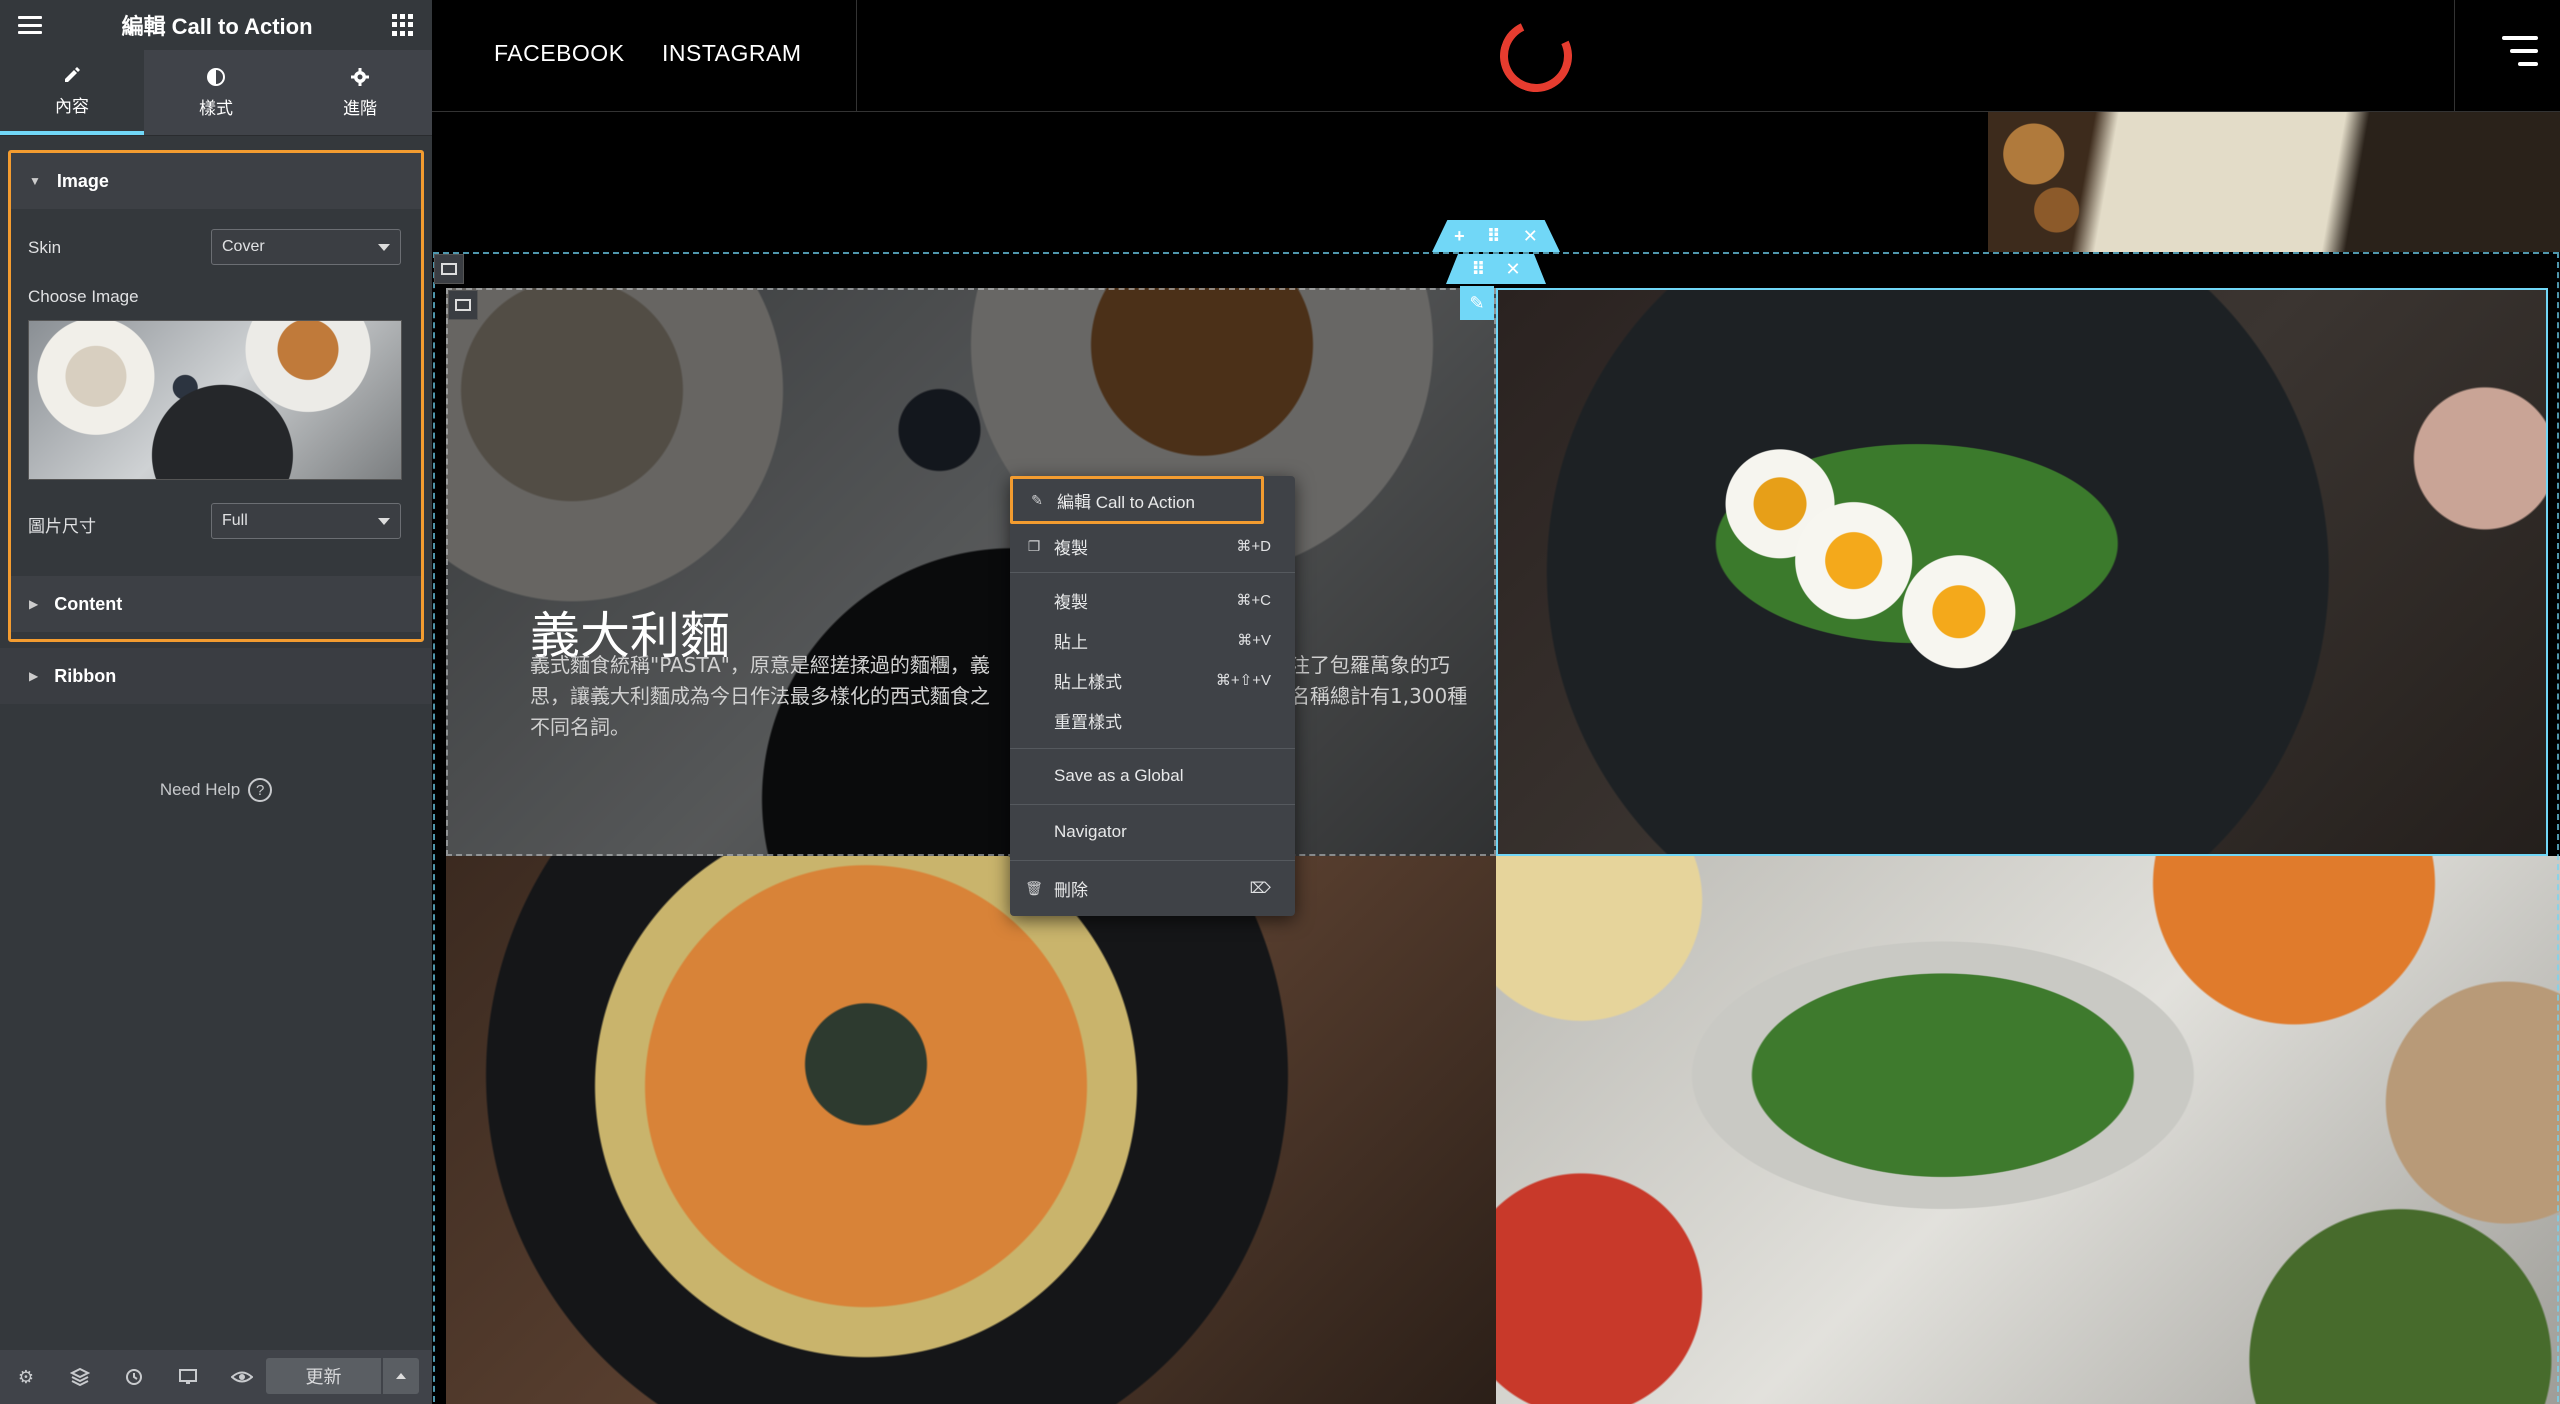 This screenshot has width=2560, height=1404. What do you see at coordinates (732, 53) in the screenshot?
I see `nav-link-instagram: INSTAGRAM` at bounding box center [732, 53].